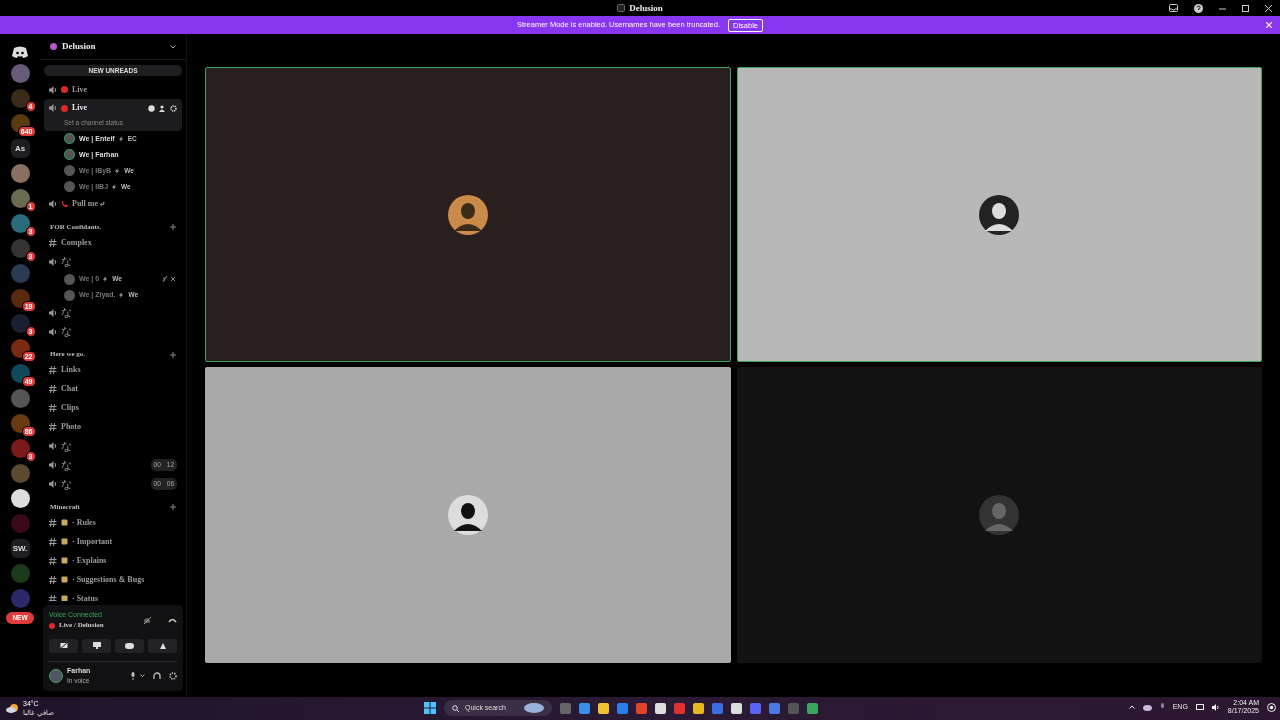 Image resolution: width=1280 pixels, height=720 pixels. Describe the element at coordinates (1245, 8) in the screenshot. I see `maximize-icon` at that location.